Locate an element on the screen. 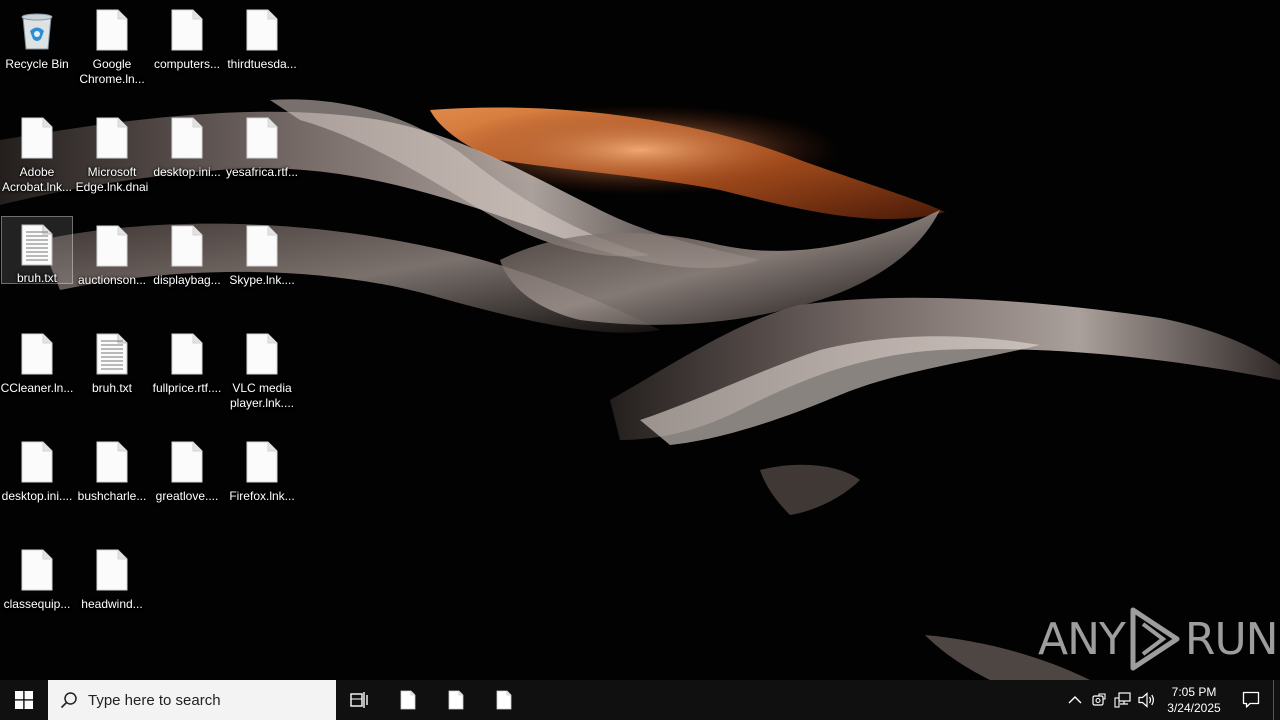 The width and height of the screenshot is (1280, 720). chevron-up-icon is located at coordinates (1075, 700).